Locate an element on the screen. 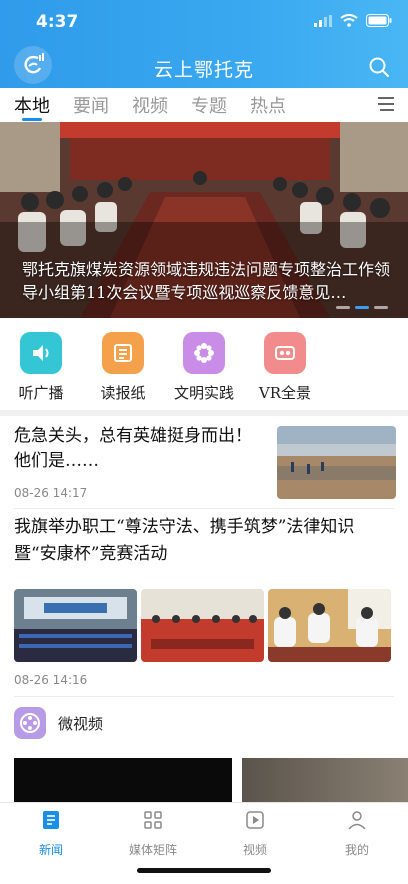 The width and height of the screenshot is (408, 884). play-icon is located at coordinates (255, 820).